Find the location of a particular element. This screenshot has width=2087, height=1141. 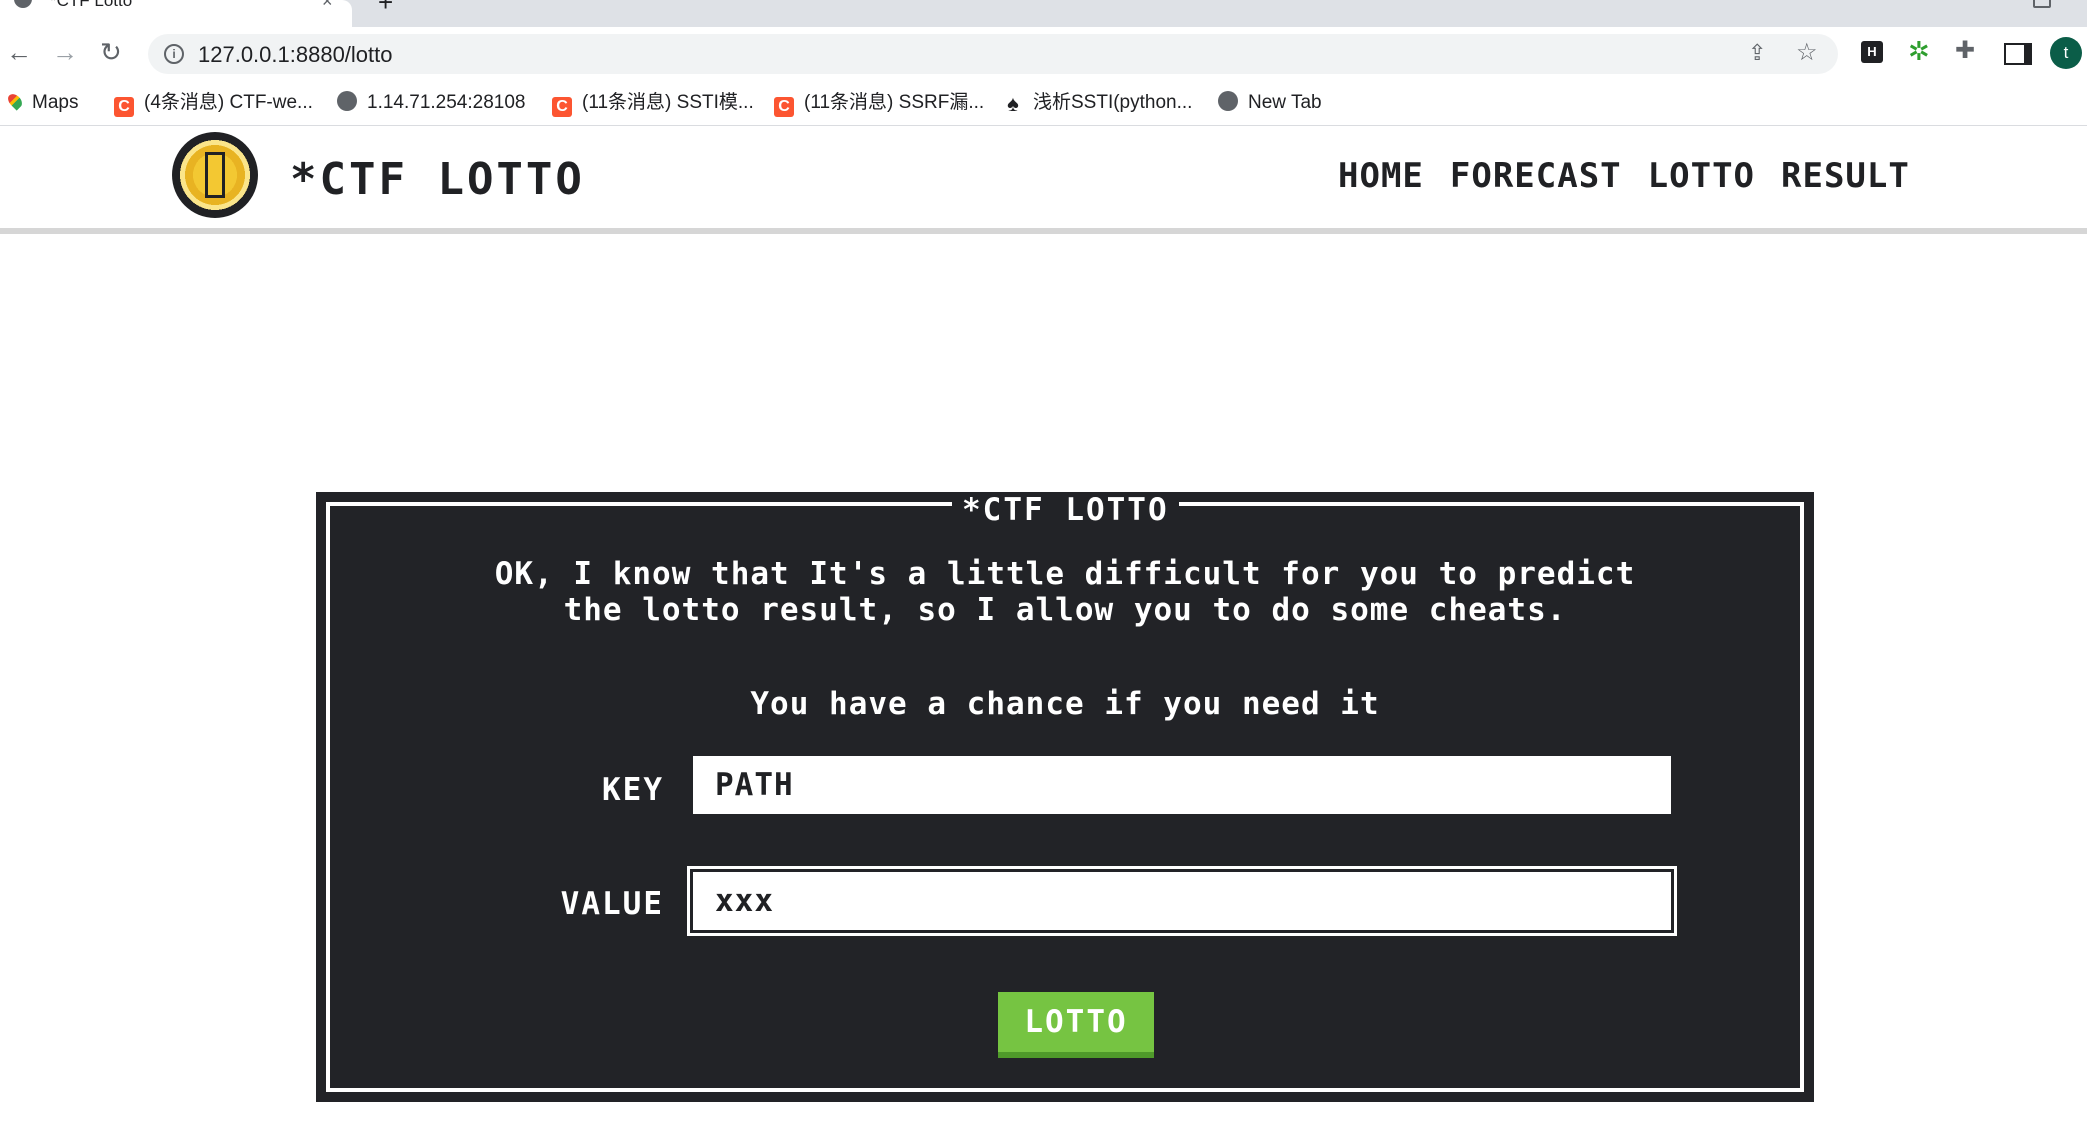

value-input is located at coordinates (1182, 901).